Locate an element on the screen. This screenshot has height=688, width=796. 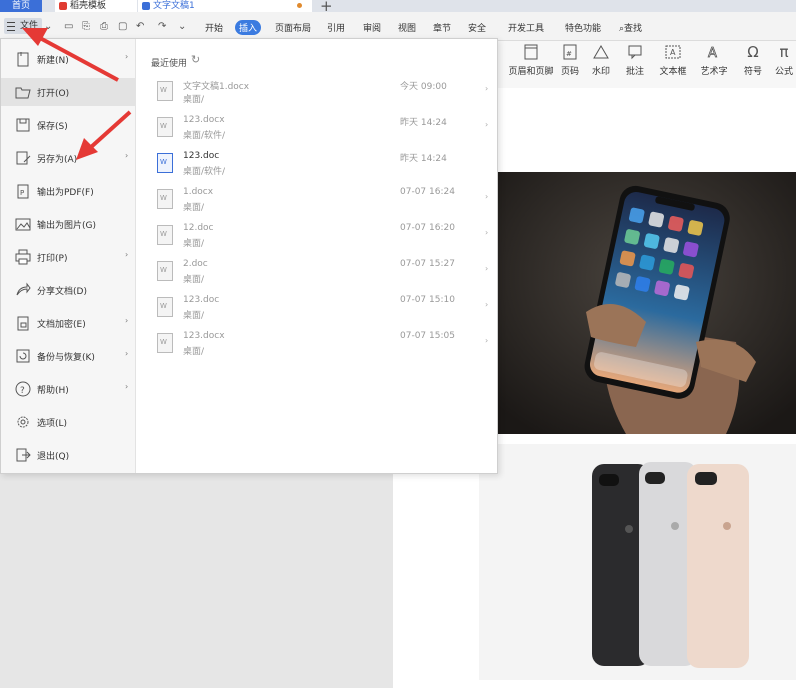
watermark-label: 水印 is located at coordinates (600, 72).